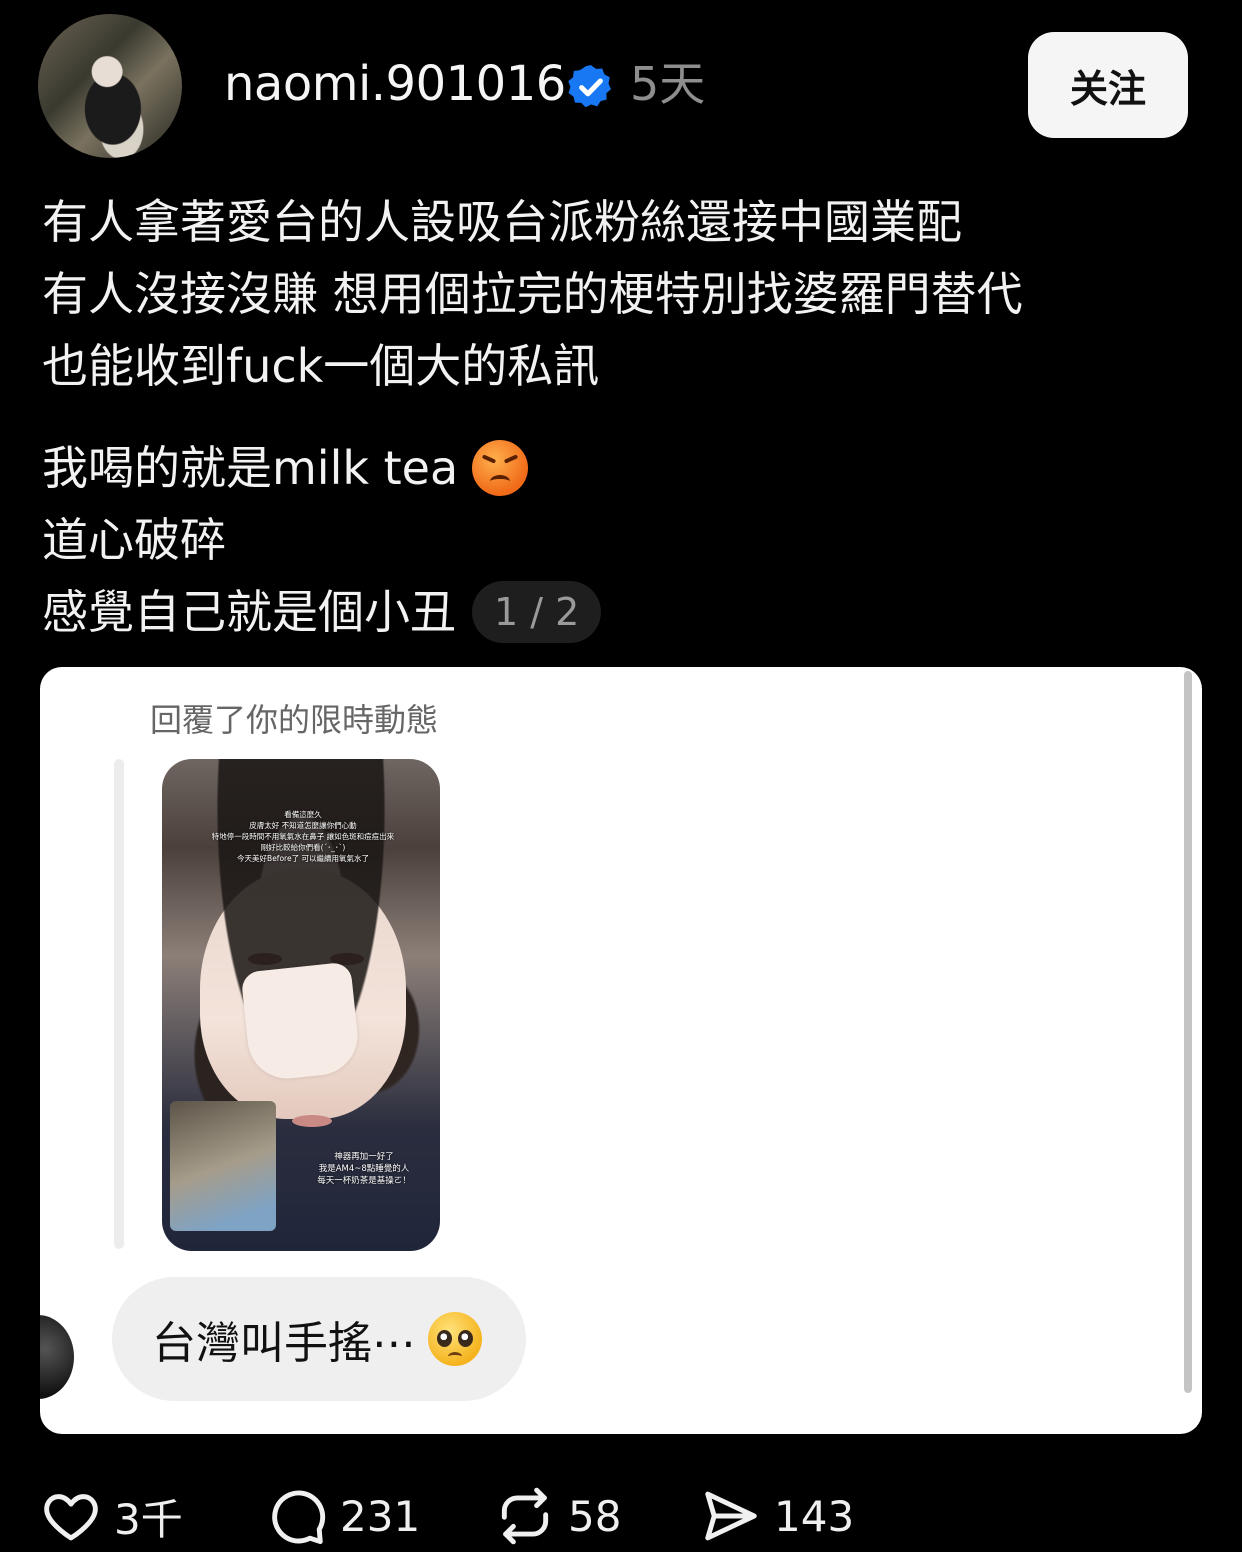  What do you see at coordinates (589, 86) in the screenshot?
I see `verified-badge-icon` at bounding box center [589, 86].